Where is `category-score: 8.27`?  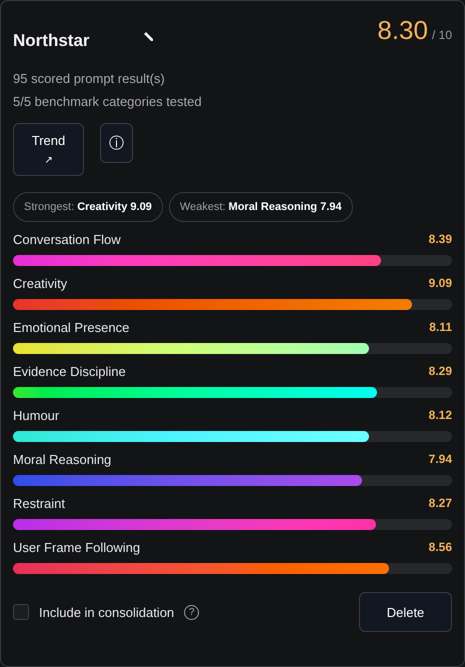
category-score: 8.27 is located at coordinates (440, 503).